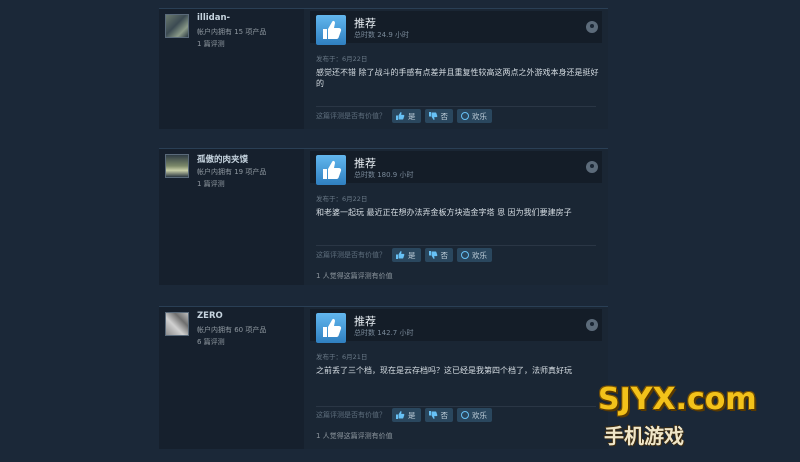  What do you see at coordinates (231, 172) in the screenshot?
I see `products-owned: 帐户内拥有 19 项产品` at bounding box center [231, 172].